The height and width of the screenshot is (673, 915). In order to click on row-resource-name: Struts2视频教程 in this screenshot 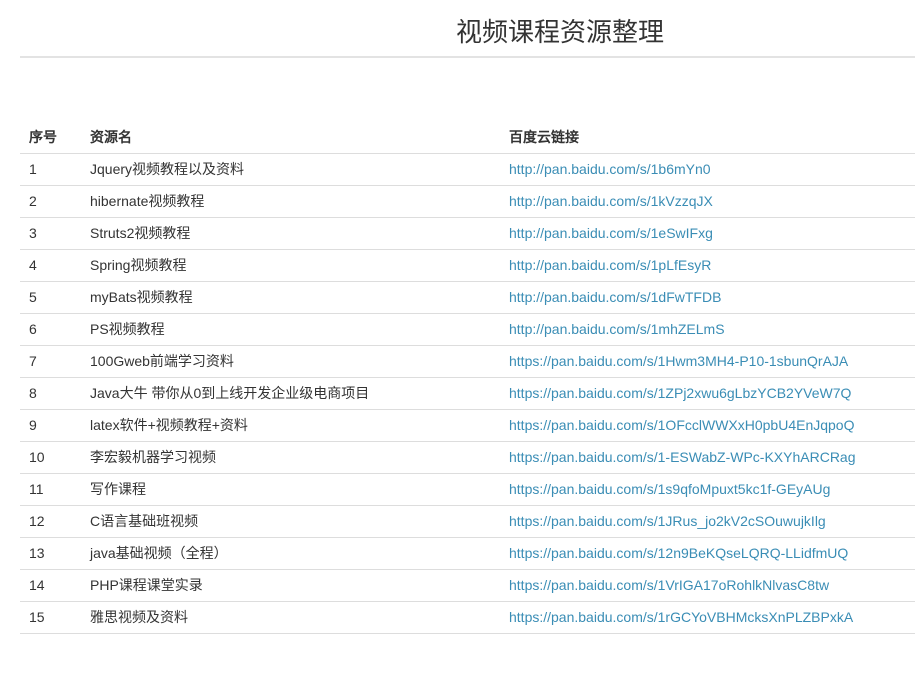, I will do `click(290, 233)`.